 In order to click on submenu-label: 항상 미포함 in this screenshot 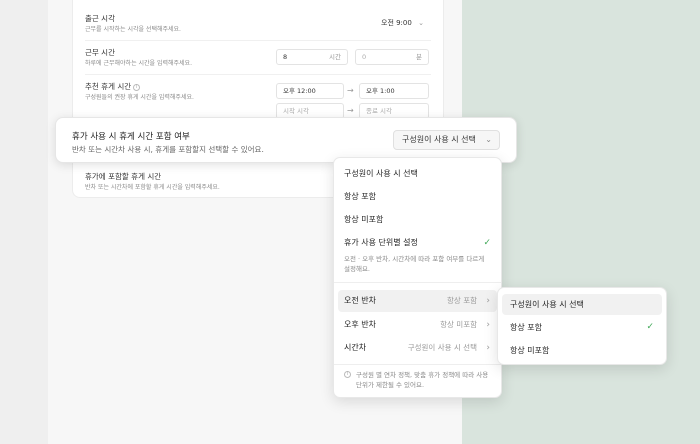, I will do `click(530, 350)`.